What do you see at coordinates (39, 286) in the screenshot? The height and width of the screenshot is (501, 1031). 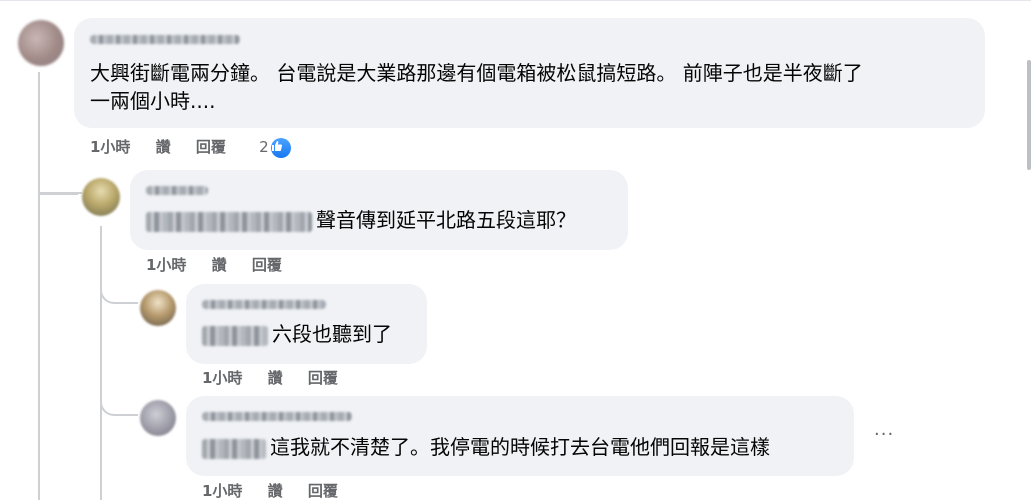 I see `thread-line-root` at bounding box center [39, 286].